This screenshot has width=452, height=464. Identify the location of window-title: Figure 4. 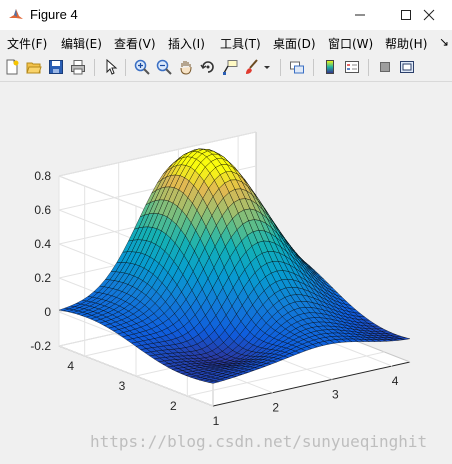
(54, 14).